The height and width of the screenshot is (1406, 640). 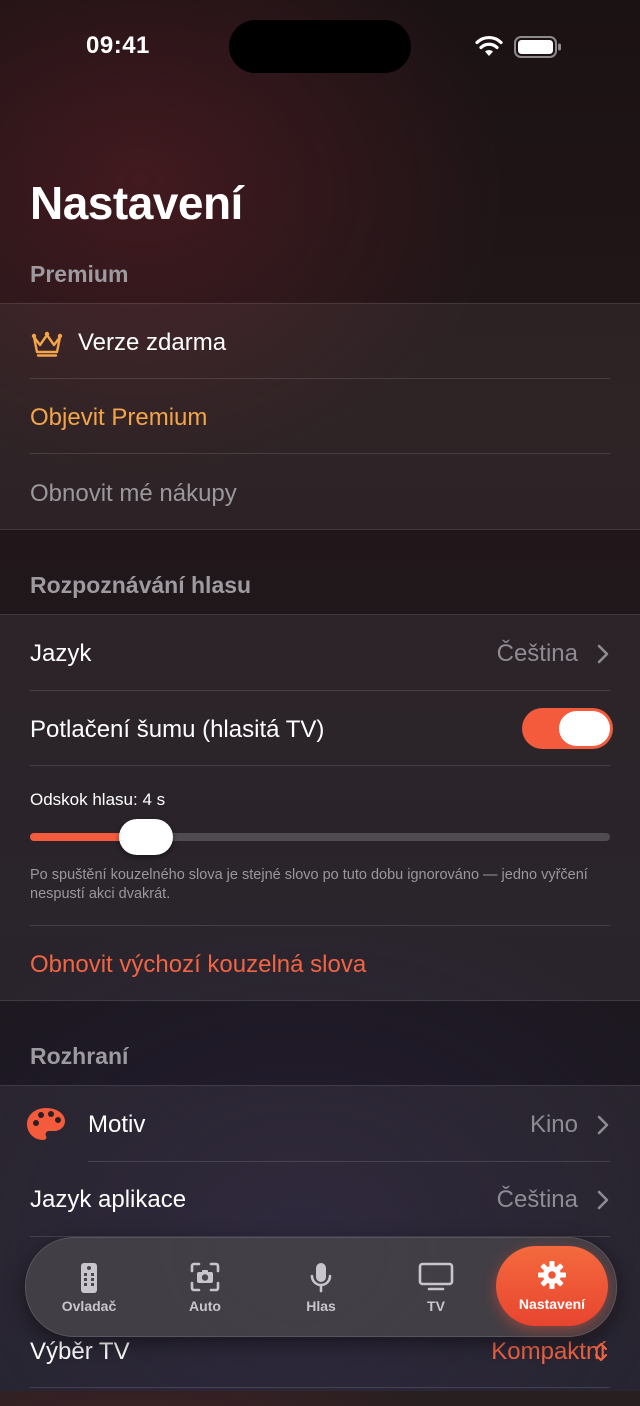 I want to click on tab-auto: Auto, so click(x=205, y=1287).